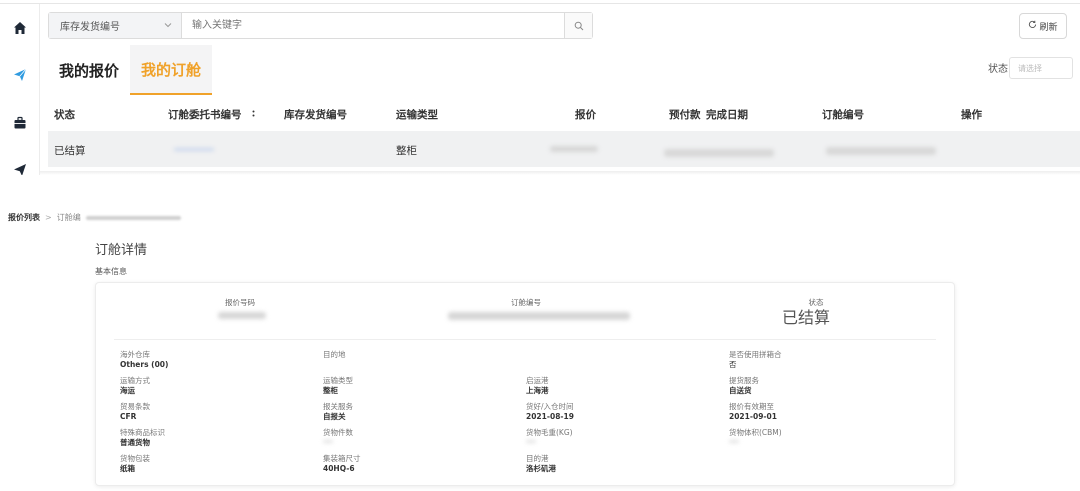 The height and width of the screenshot is (491, 1080). What do you see at coordinates (744, 380) in the screenshot?
I see `field-label: 提货服务` at bounding box center [744, 380].